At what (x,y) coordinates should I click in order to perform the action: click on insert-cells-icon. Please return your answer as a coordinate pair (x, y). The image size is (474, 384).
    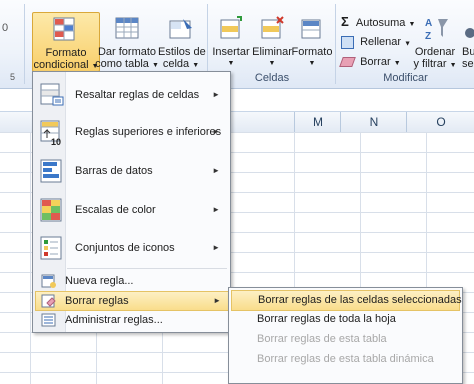
    Looking at the image, I should click on (231, 27).